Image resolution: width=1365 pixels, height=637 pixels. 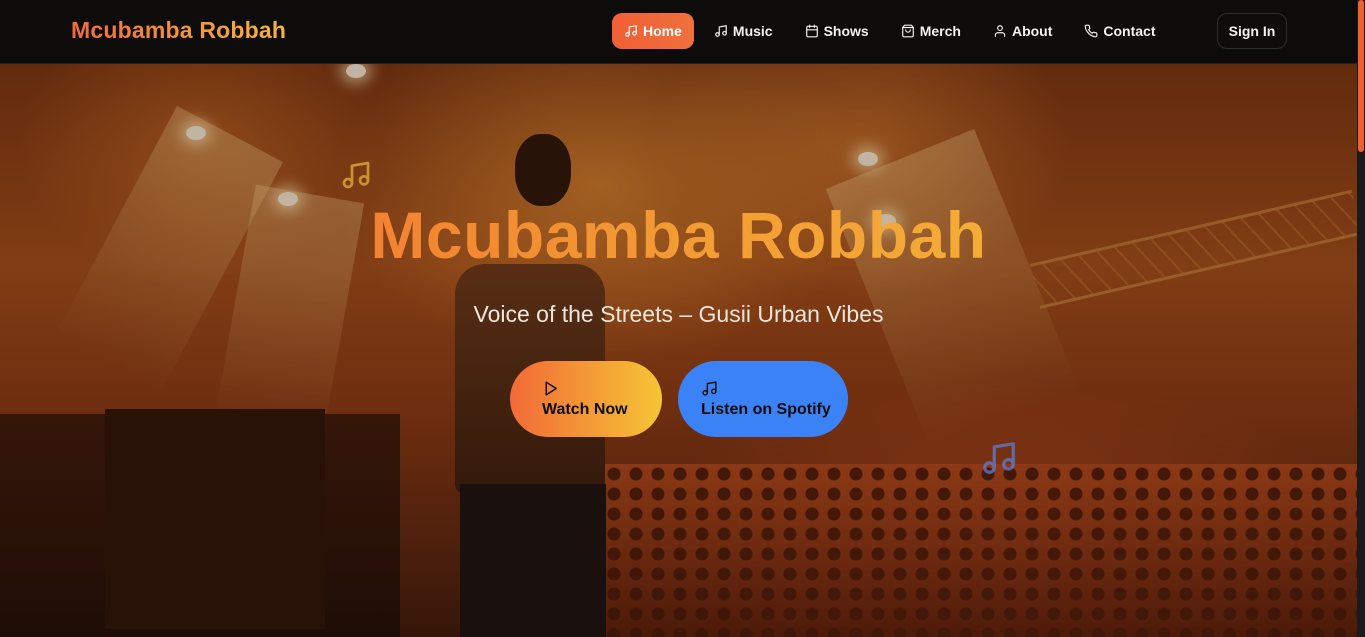 I want to click on nav-merch: Merch, so click(x=931, y=31).